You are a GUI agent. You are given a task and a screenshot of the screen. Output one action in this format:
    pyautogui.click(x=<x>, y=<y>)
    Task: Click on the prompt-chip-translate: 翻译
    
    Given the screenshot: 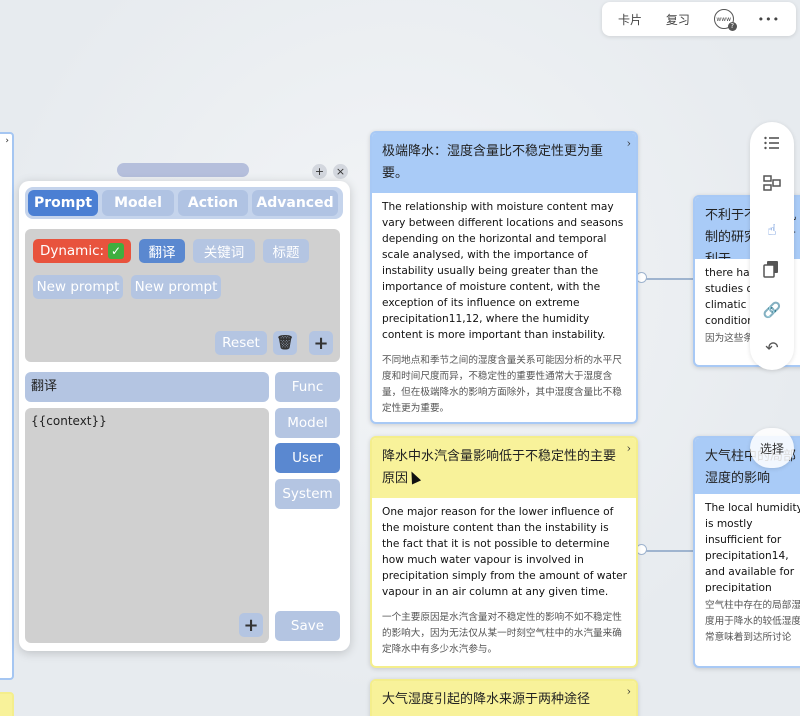 What is the action you would take?
    pyautogui.click(x=162, y=251)
    